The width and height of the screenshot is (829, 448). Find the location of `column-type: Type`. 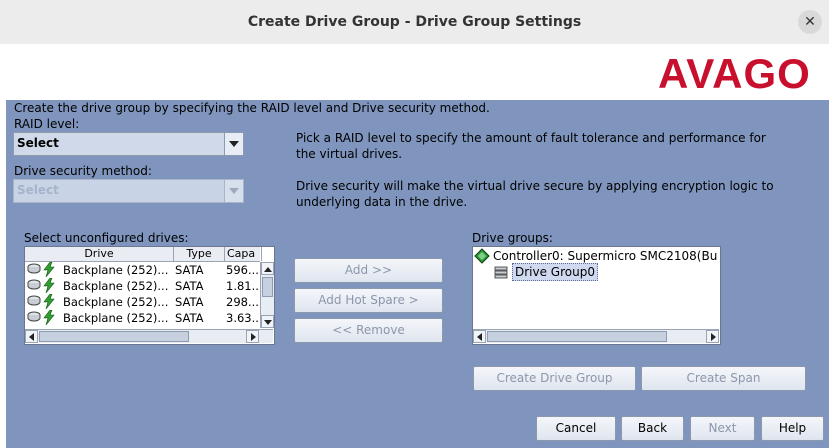

column-type: Type is located at coordinates (199, 254).